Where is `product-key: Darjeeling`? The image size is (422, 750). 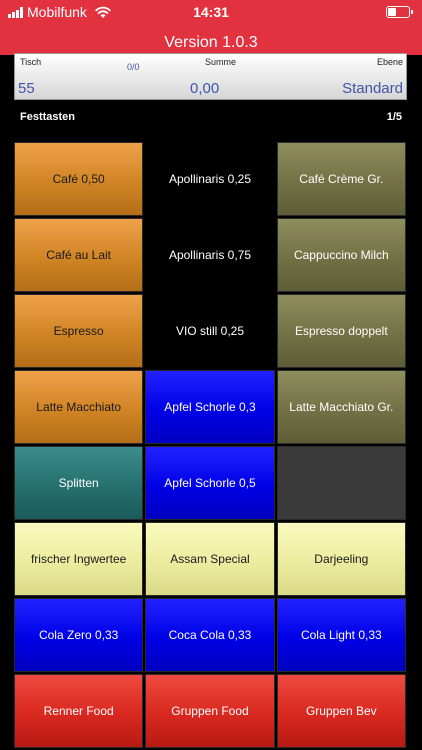
product-key: Darjeeling is located at coordinates (341, 559).